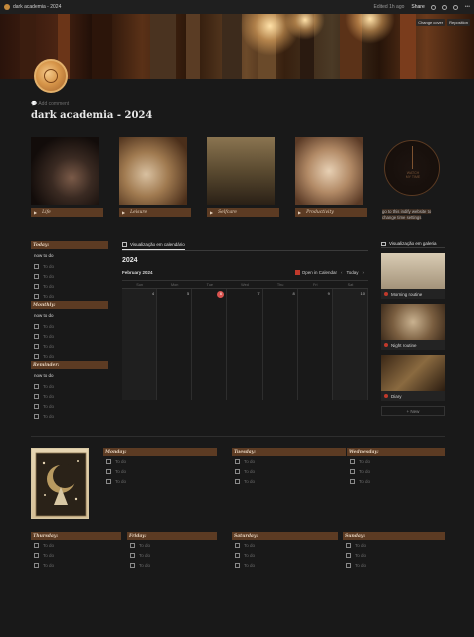  I want to click on star-icon, so click(455, 7).